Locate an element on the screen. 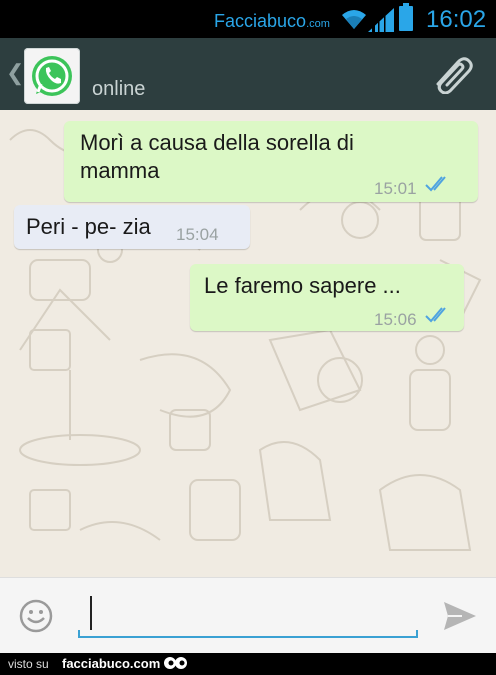 The width and height of the screenshot is (496, 675). chat-header: ❮ online is located at coordinates (248, 74).